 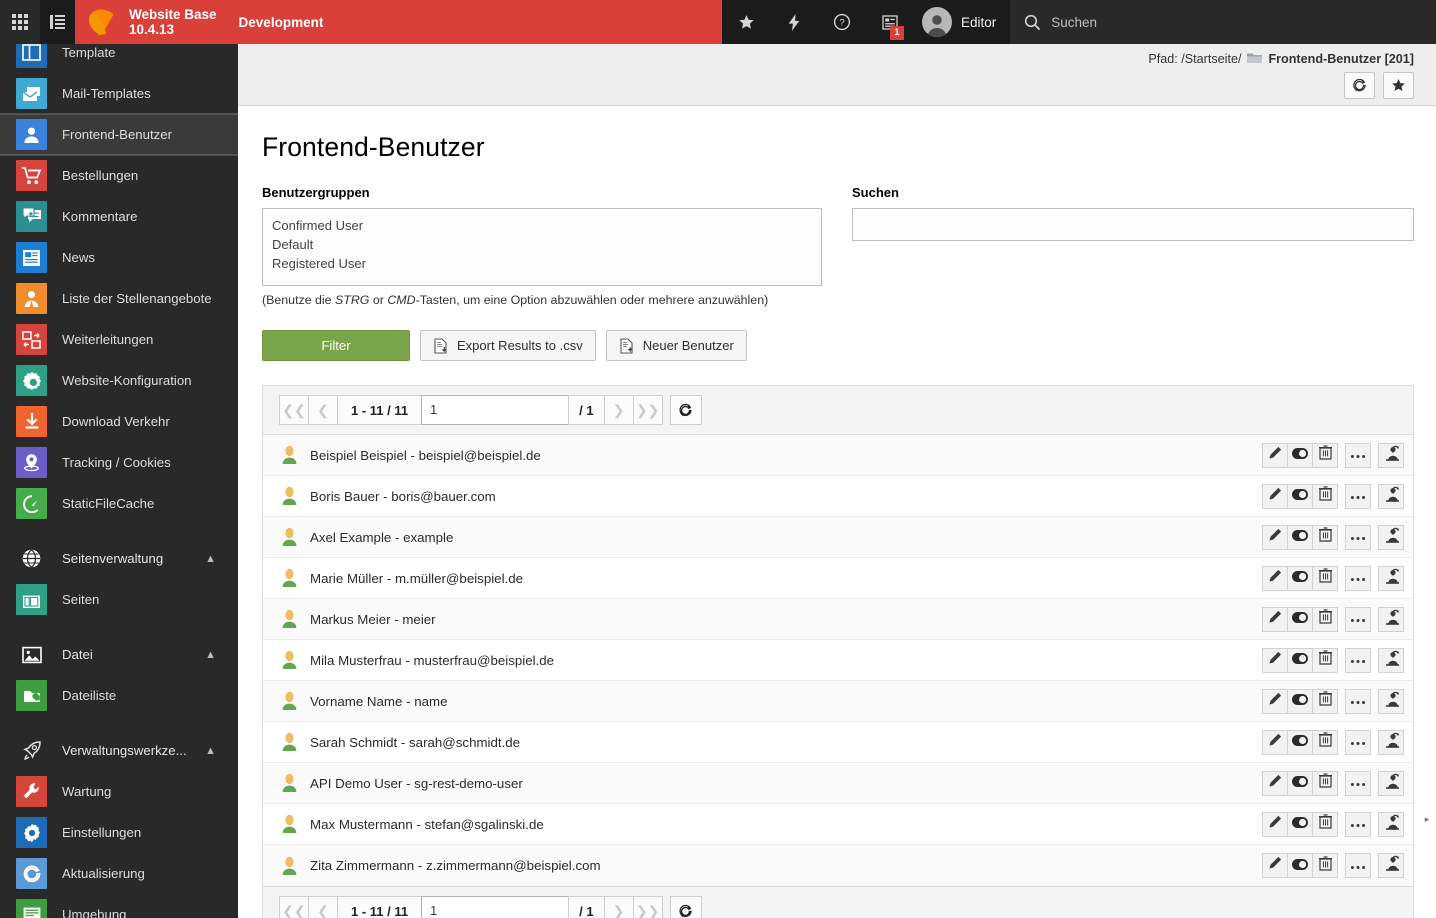 What do you see at coordinates (542, 263) in the screenshot?
I see `usergroup-option: Registered User` at bounding box center [542, 263].